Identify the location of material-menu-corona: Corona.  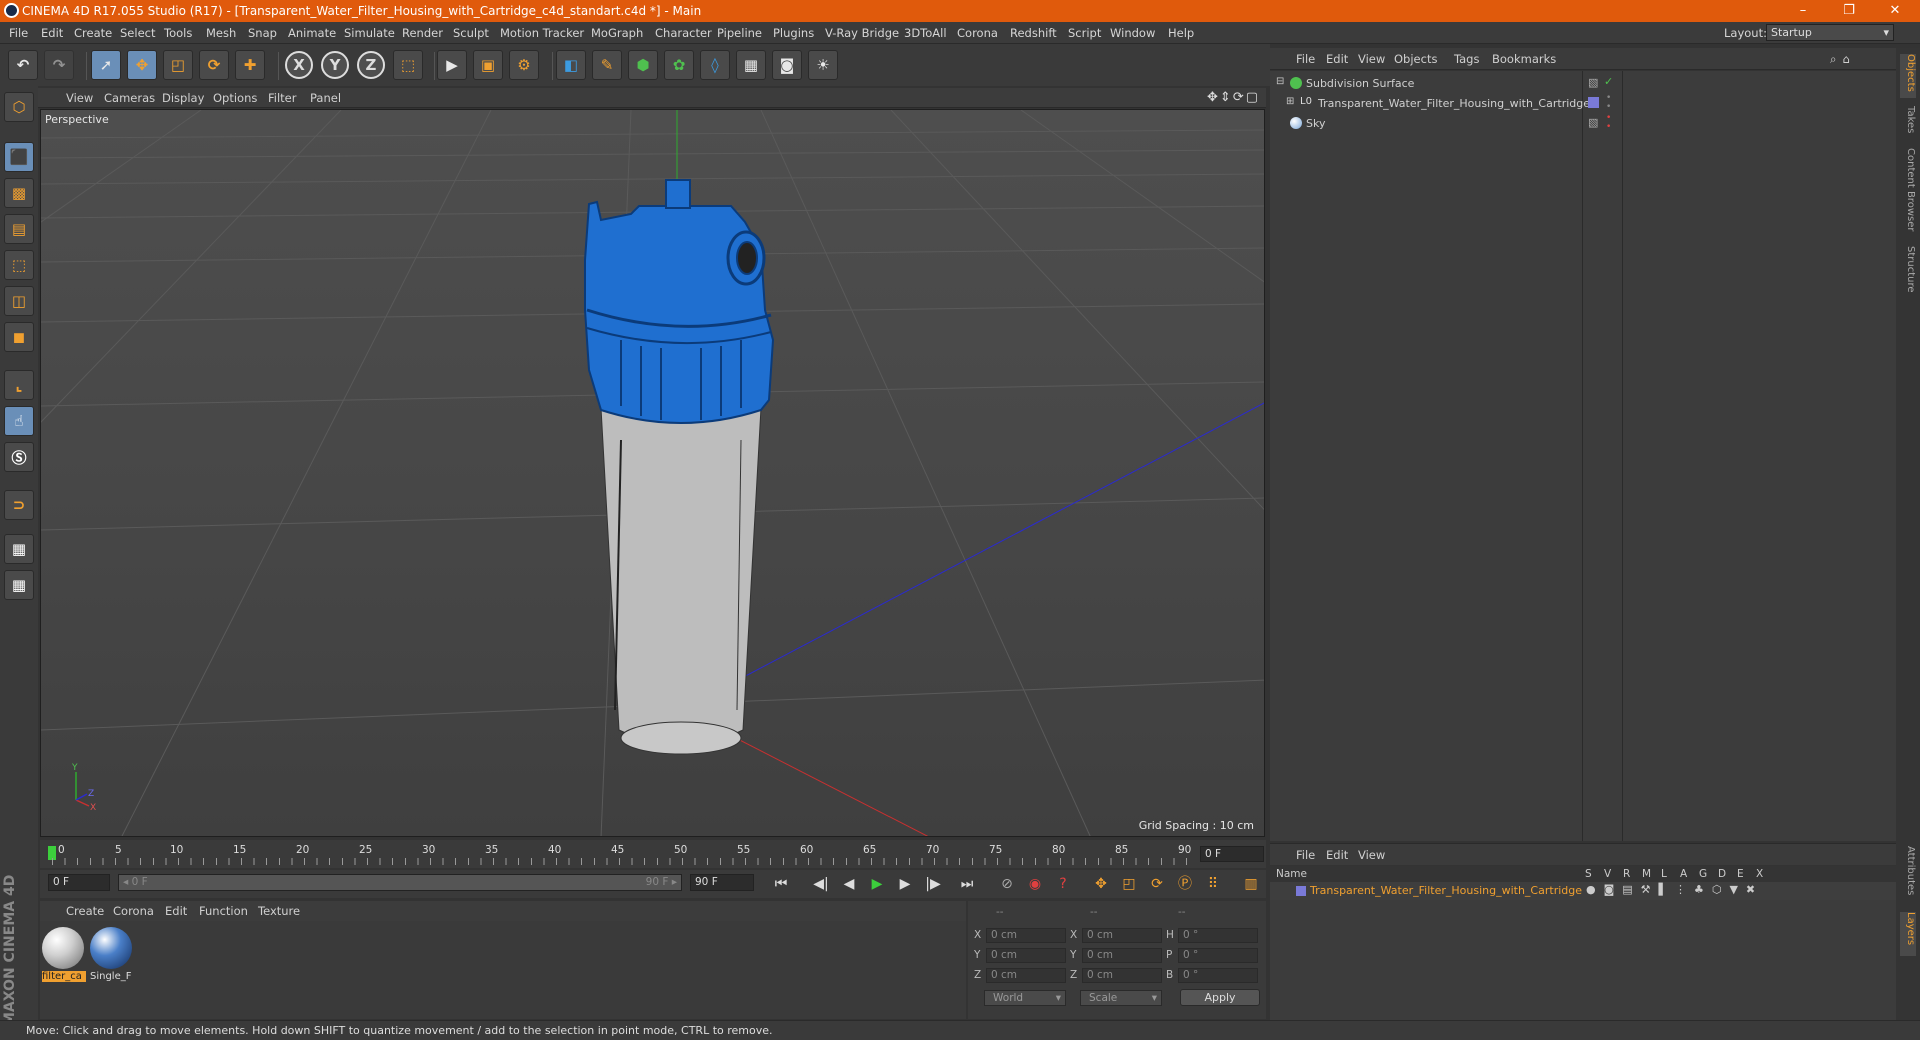
(133, 911).